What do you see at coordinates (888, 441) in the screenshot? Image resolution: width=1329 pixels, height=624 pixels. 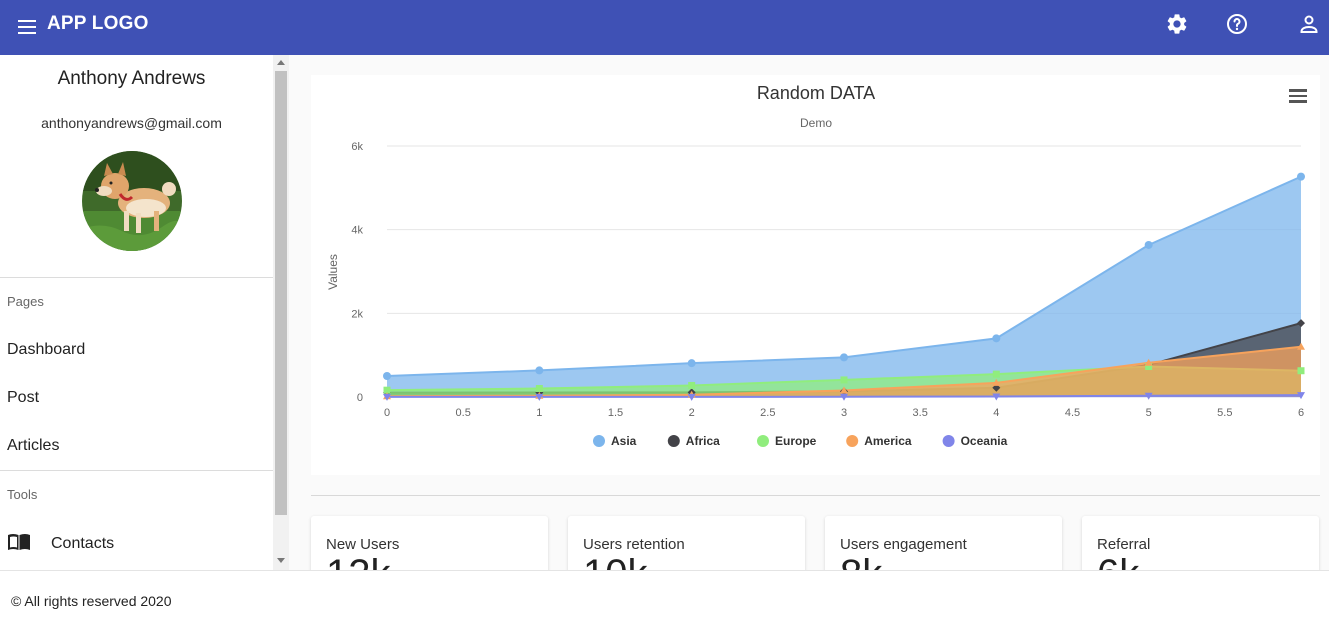 I see `legend-label: America` at bounding box center [888, 441].